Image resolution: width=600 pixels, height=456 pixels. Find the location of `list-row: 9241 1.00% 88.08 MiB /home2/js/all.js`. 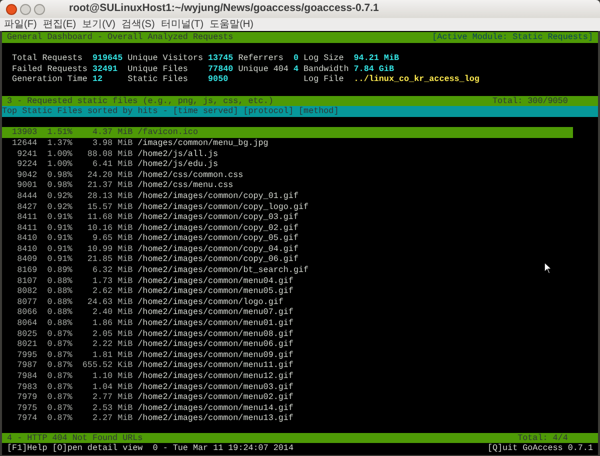

list-row: 9241 1.00% 88.08 MiB /home2/js/all.js is located at coordinates (287, 154).